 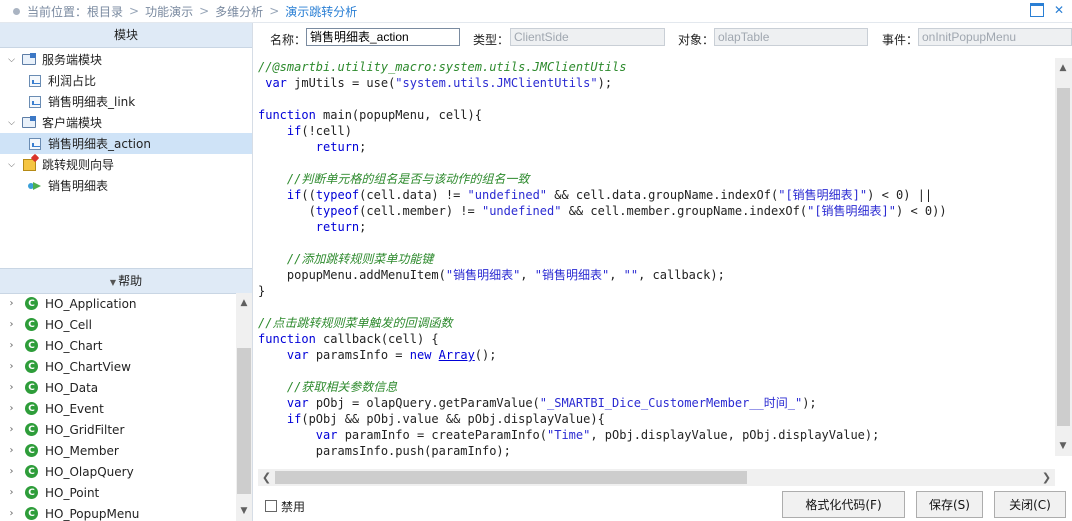 I want to click on help-item-label: HO_Member, so click(x=82, y=450).